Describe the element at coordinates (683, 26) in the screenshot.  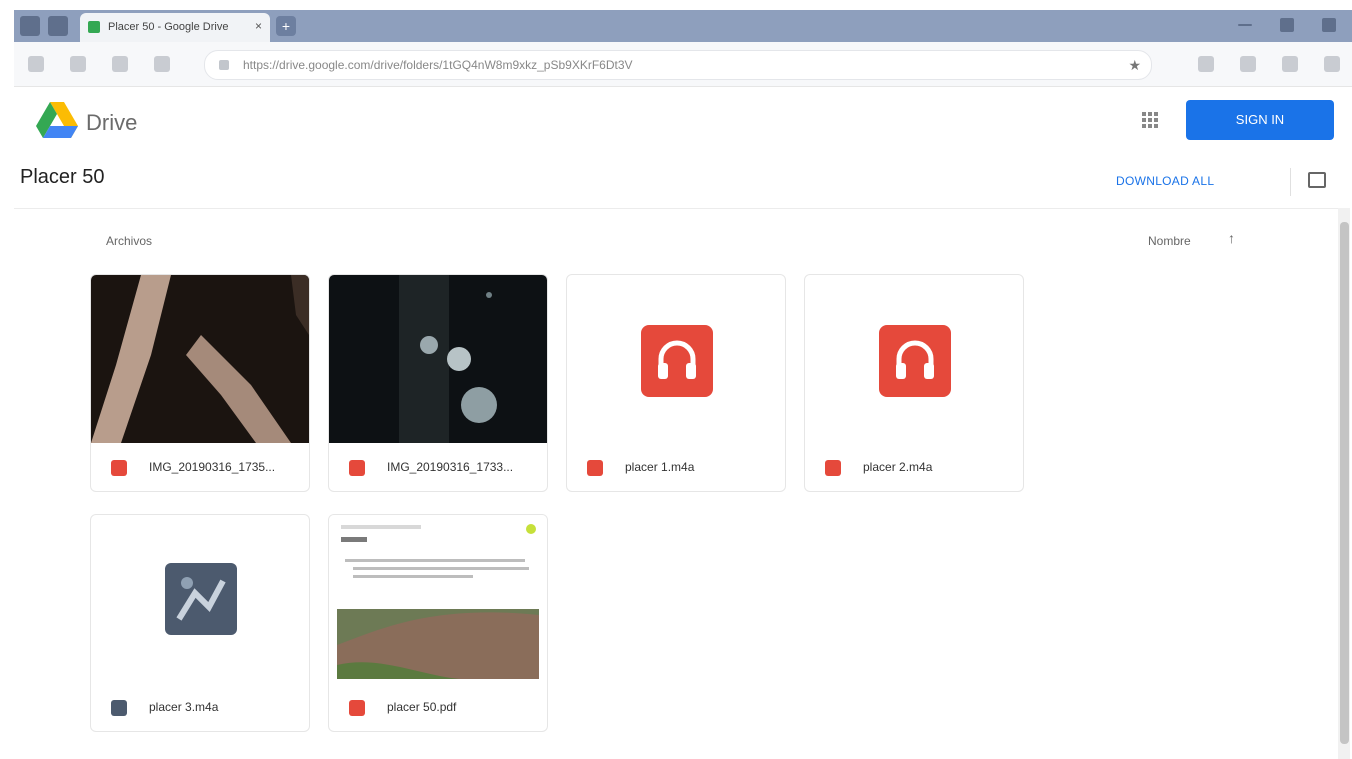
I see `tab-strip: Placer 50 - Google Drive × +` at that location.